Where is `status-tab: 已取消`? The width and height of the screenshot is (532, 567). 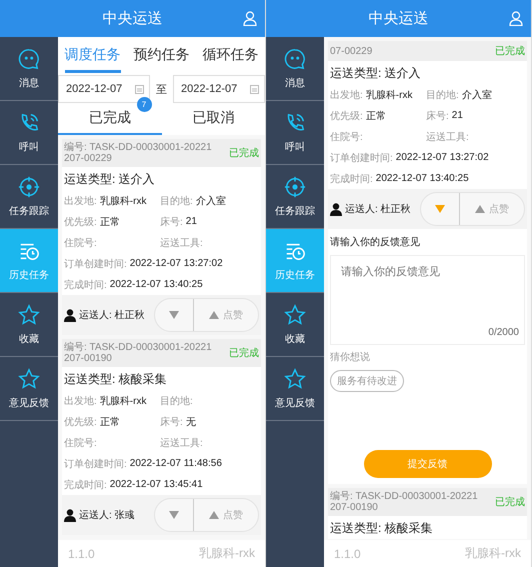
status-tab: 已取消 is located at coordinates (213, 119).